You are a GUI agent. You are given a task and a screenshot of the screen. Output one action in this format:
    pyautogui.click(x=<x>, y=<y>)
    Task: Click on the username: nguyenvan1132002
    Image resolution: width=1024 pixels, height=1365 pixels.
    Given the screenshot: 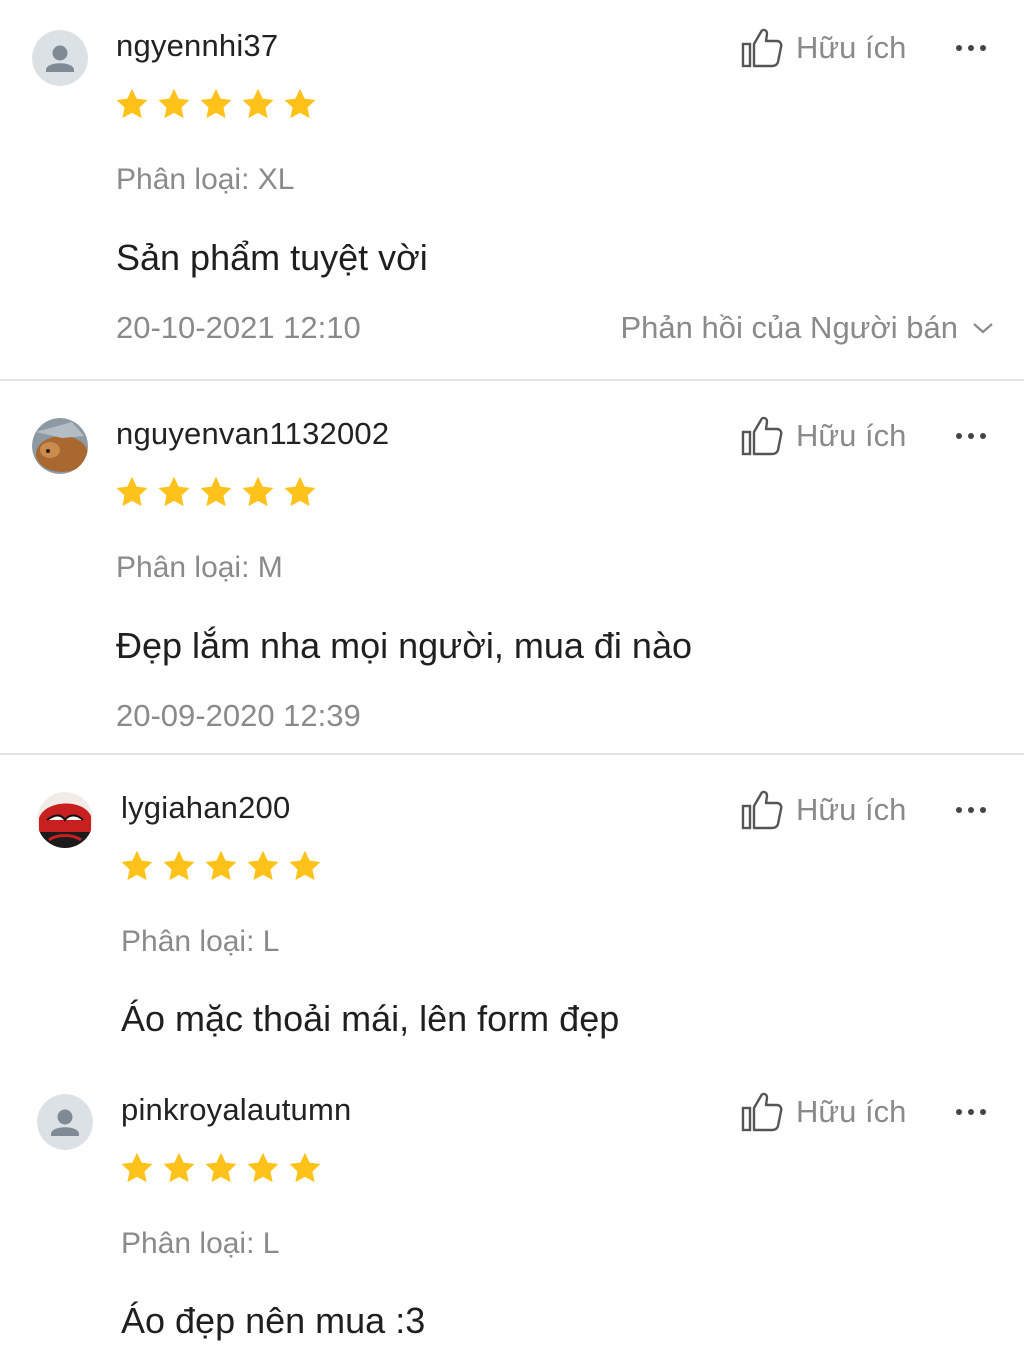 What is the action you would take?
    pyautogui.click(x=252, y=434)
    